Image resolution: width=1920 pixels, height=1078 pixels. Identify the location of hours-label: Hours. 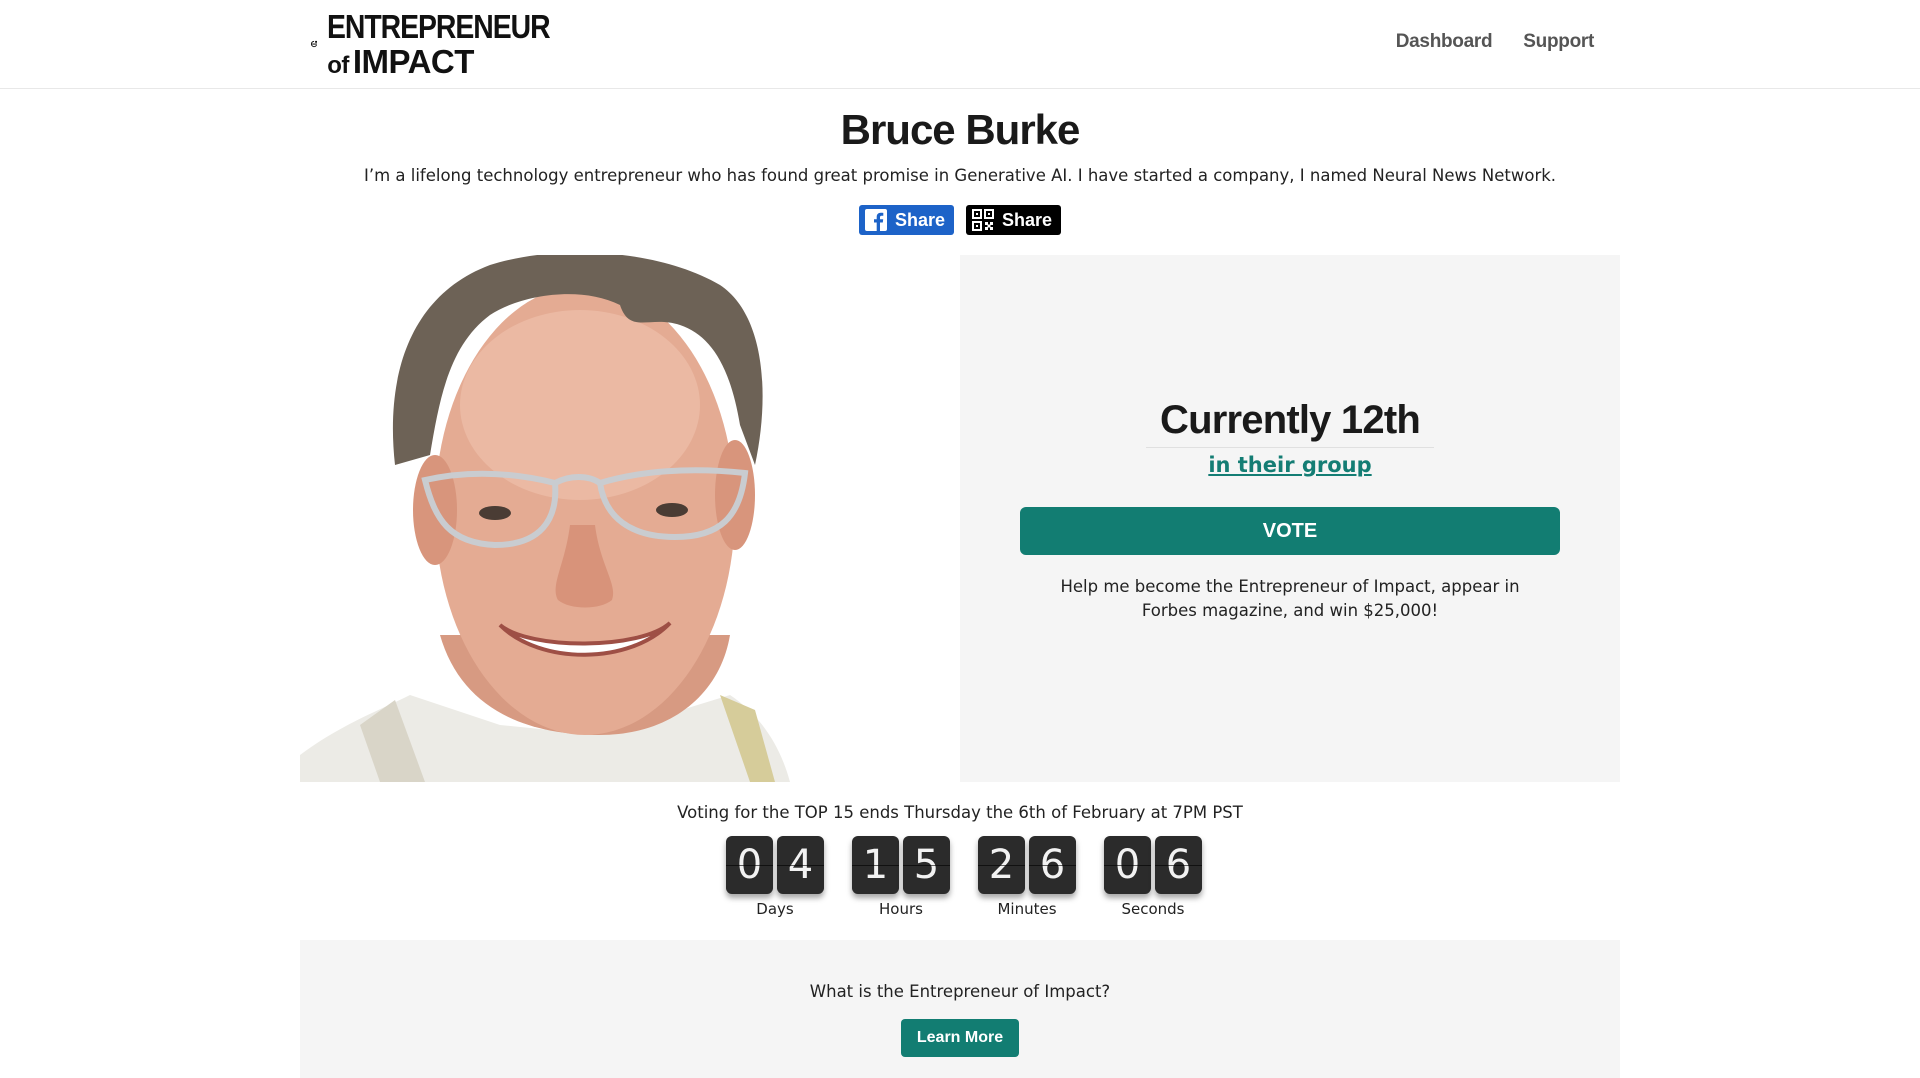
(901, 909).